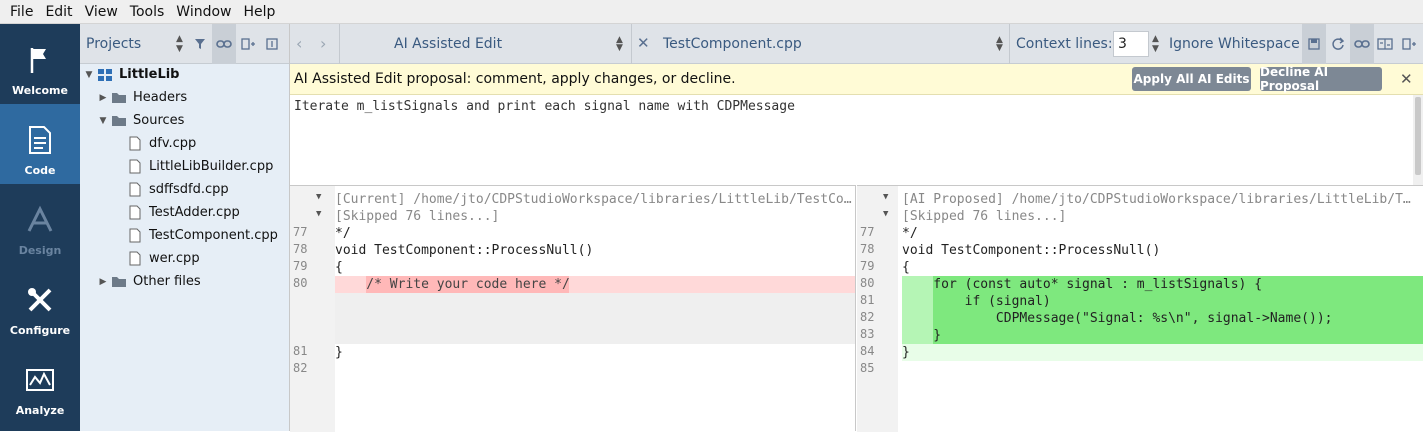  I want to click on project-icon, so click(105, 75).